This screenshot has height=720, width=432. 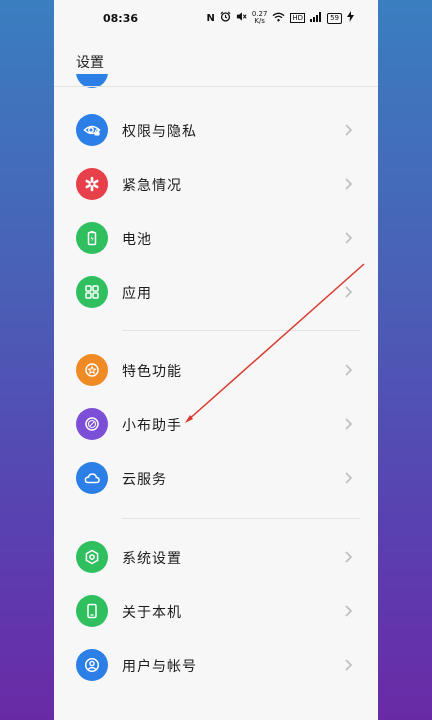 What do you see at coordinates (259, 21) in the screenshot?
I see `network-speed-unit: K/s` at bounding box center [259, 21].